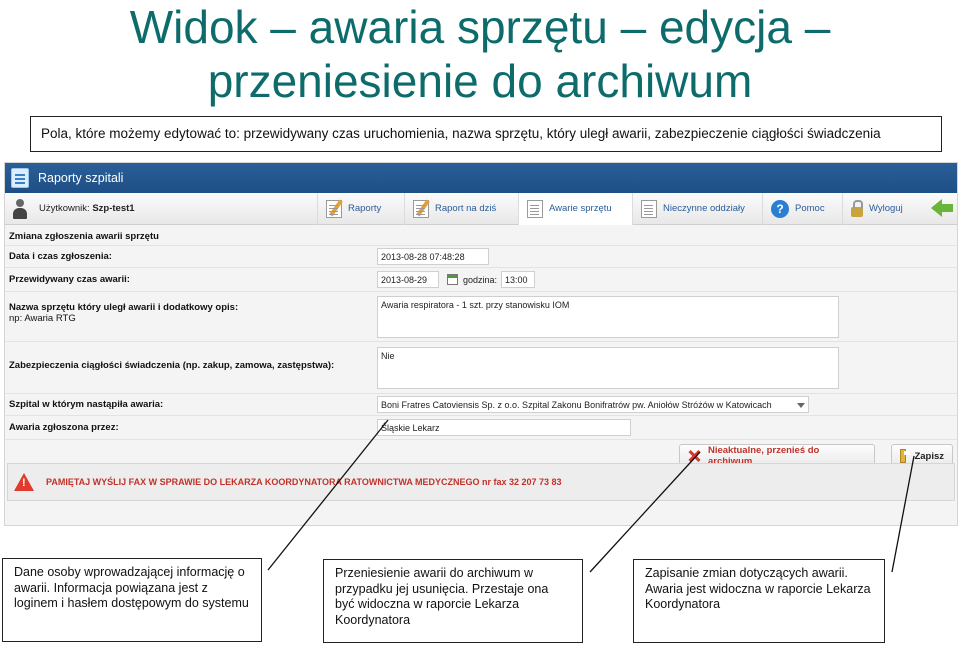  Describe the element at coordinates (694, 456) in the screenshot. I see `close-icon` at that location.